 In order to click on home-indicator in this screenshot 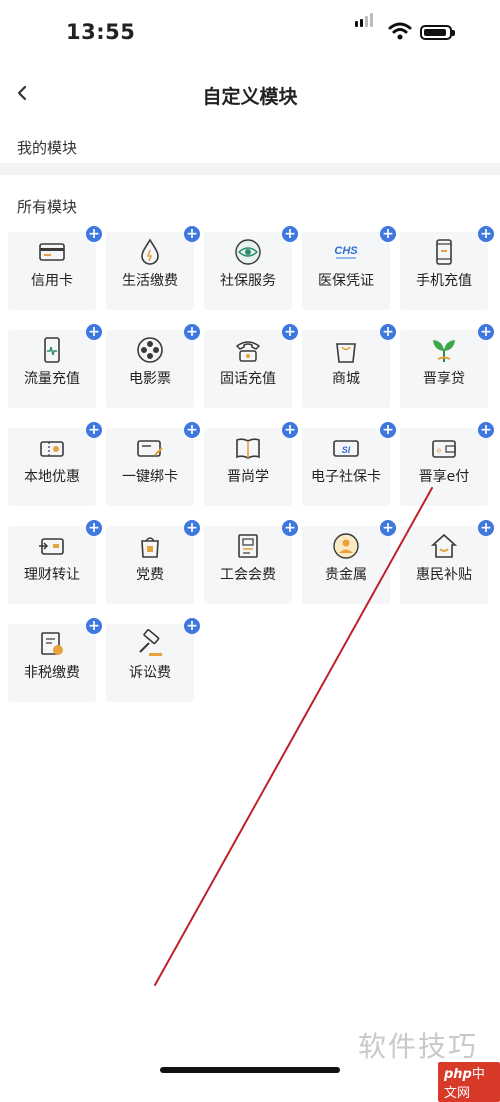, I will do `click(250, 1070)`.